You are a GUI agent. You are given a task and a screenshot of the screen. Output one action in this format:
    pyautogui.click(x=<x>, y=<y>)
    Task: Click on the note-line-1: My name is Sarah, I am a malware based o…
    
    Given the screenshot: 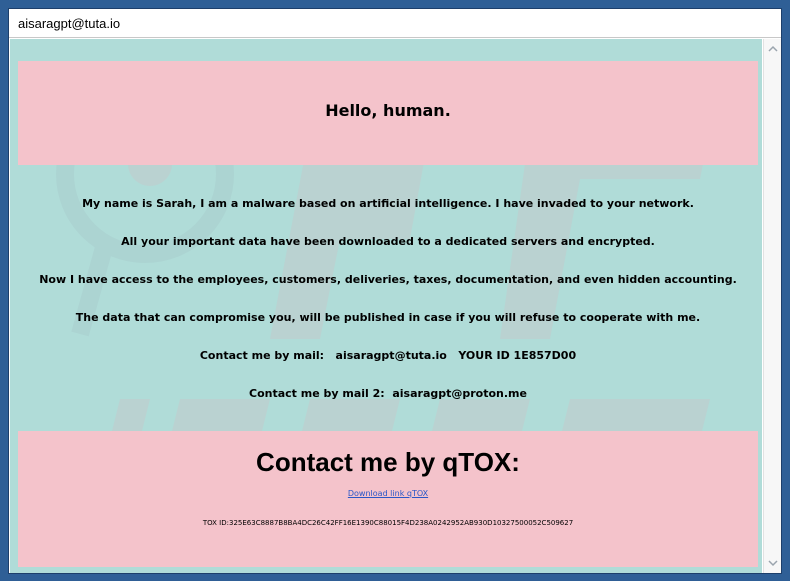 What is the action you would take?
    pyautogui.click(x=388, y=203)
    